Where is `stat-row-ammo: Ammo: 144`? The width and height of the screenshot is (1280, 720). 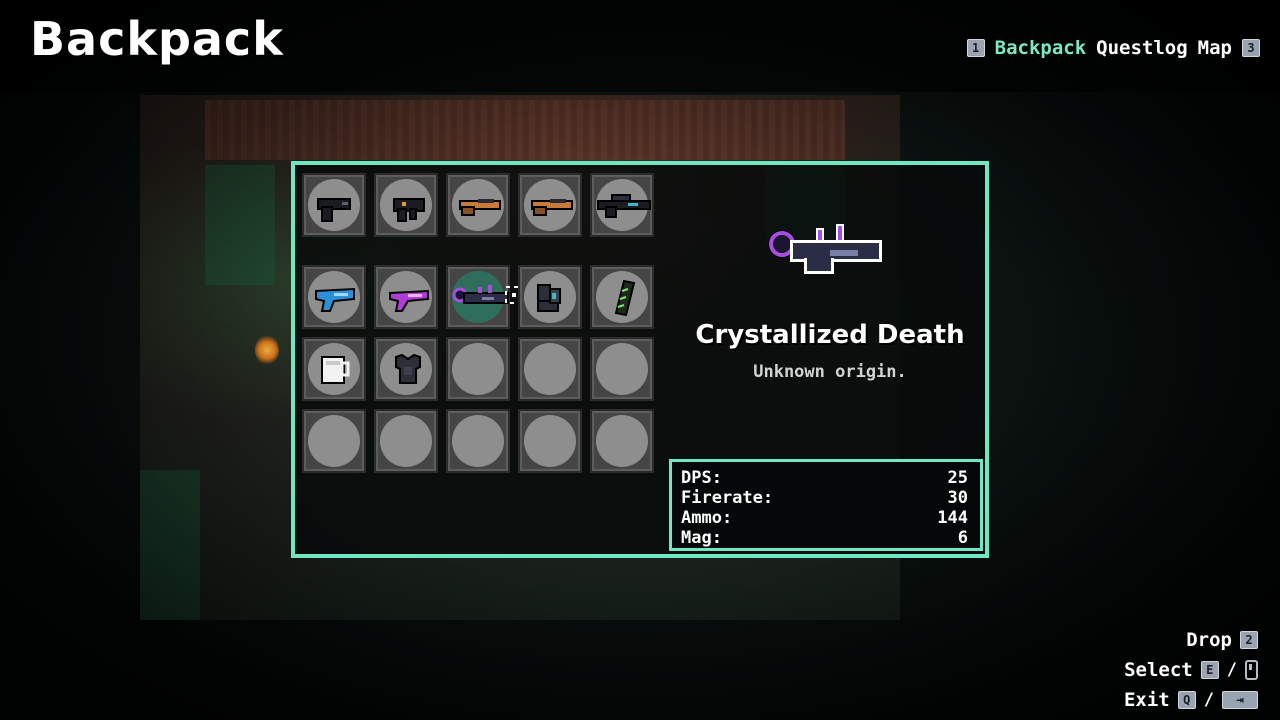
stat-row-ammo: Ammo: 144 is located at coordinates (824, 518).